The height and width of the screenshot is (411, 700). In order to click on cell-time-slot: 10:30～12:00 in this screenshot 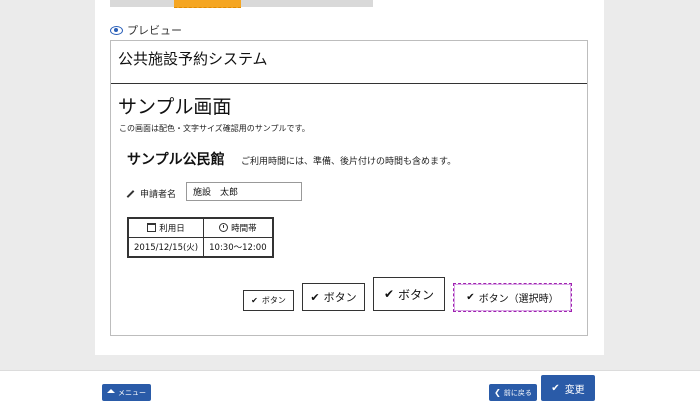, I will do `click(238, 247)`.